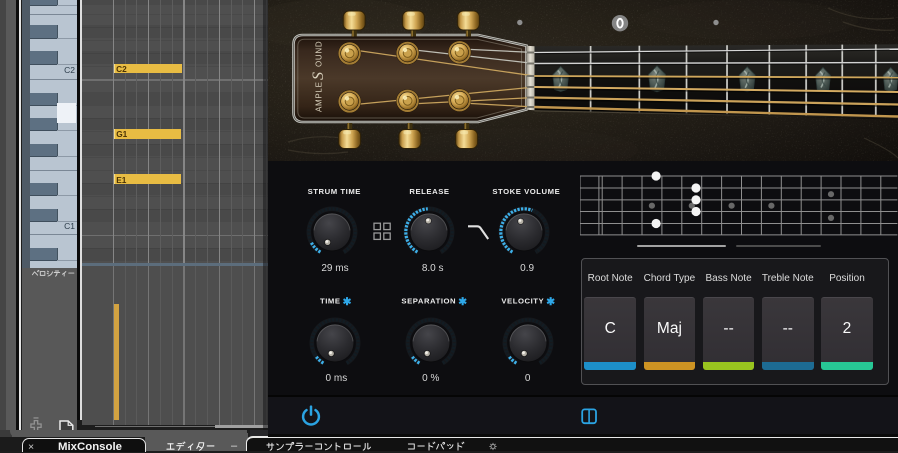  Describe the element at coordinates (318, 76) in the screenshot. I see `svg-text: S` at that location.